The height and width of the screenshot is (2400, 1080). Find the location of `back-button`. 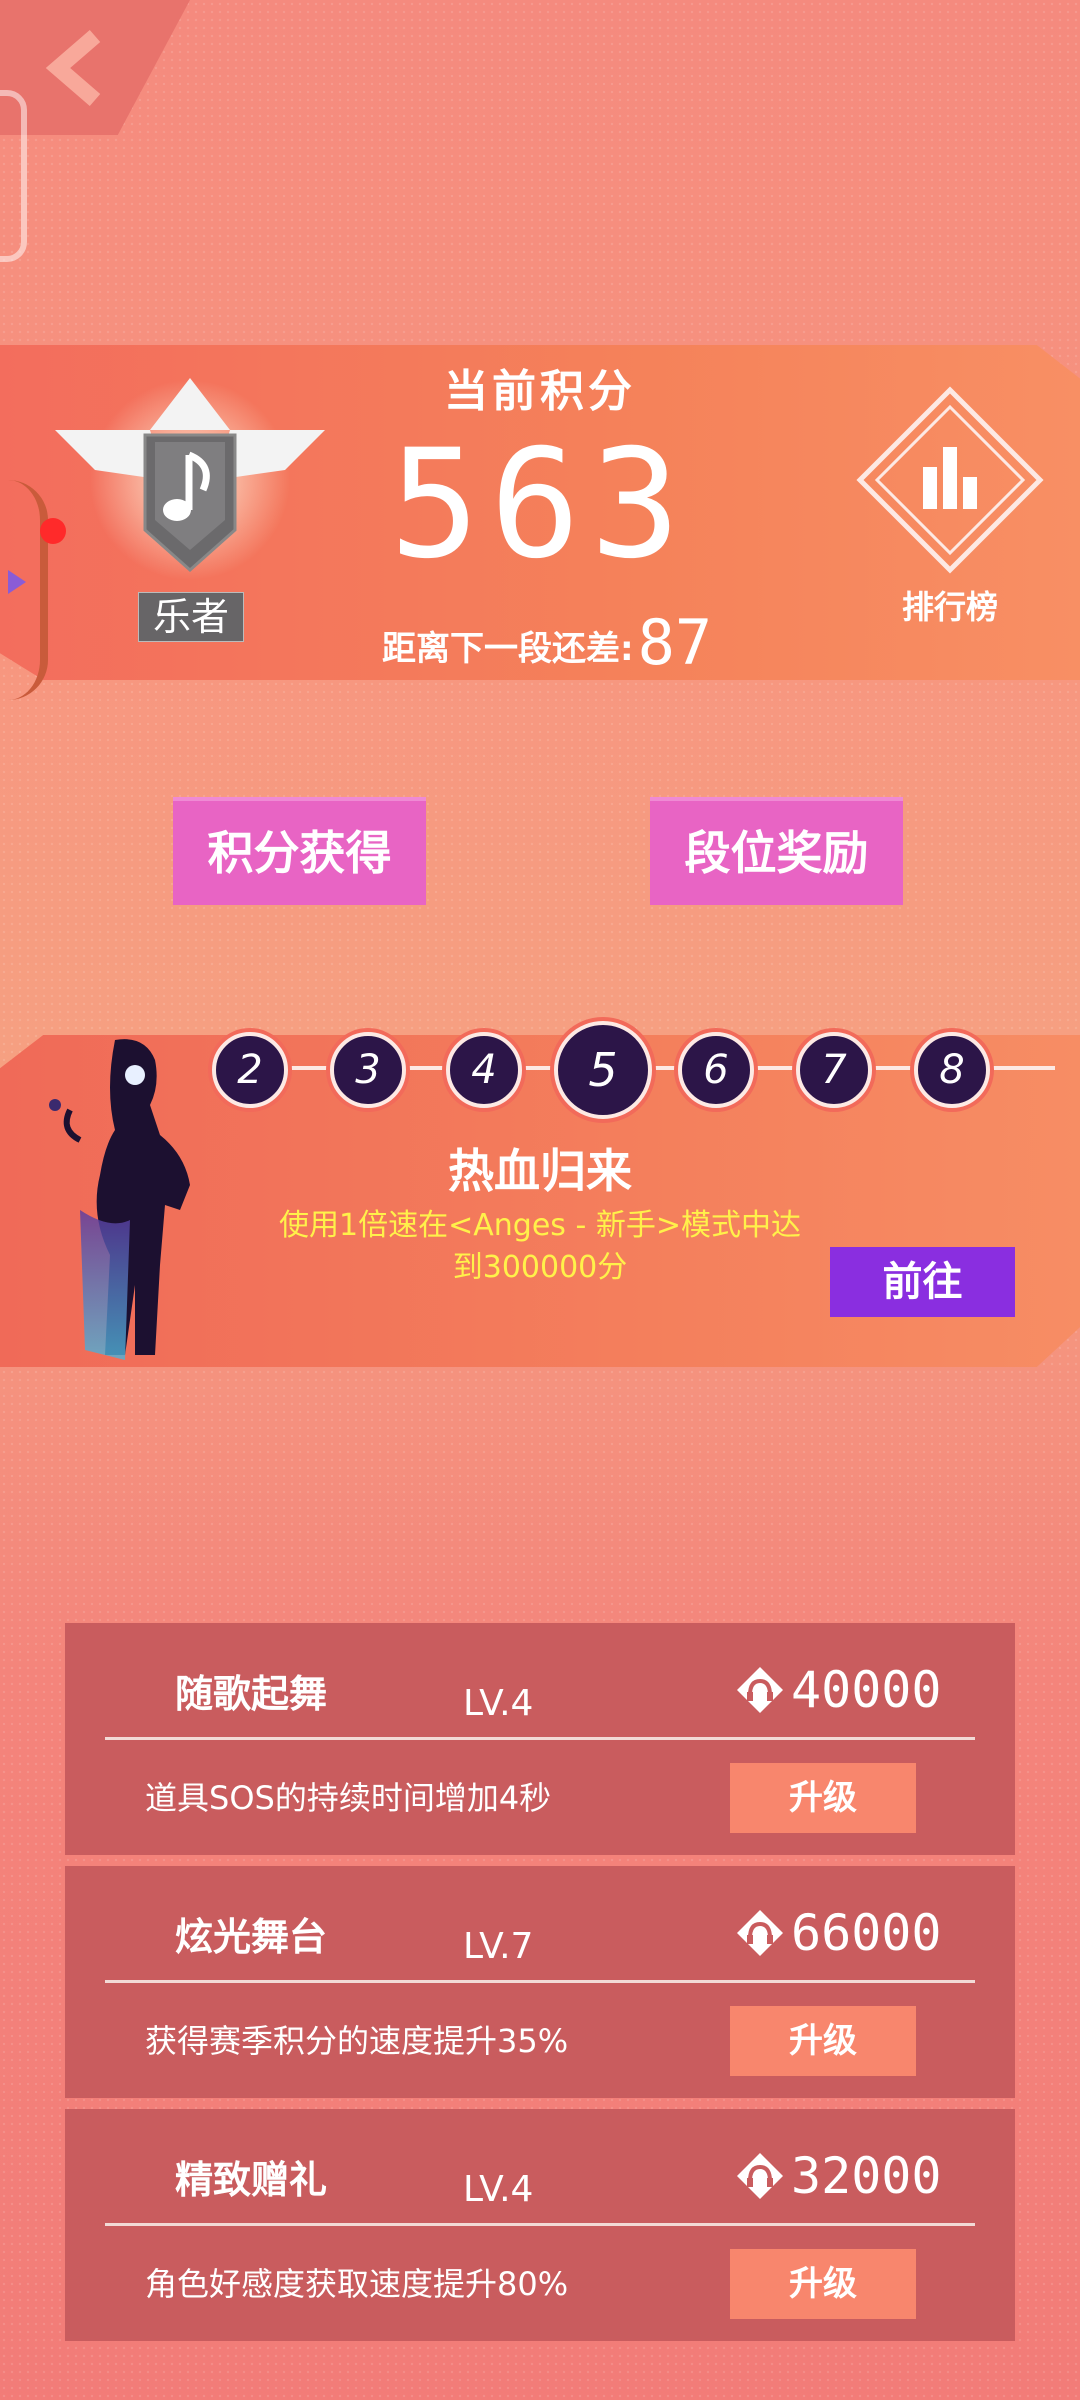

back-button is located at coordinates (95, 67).